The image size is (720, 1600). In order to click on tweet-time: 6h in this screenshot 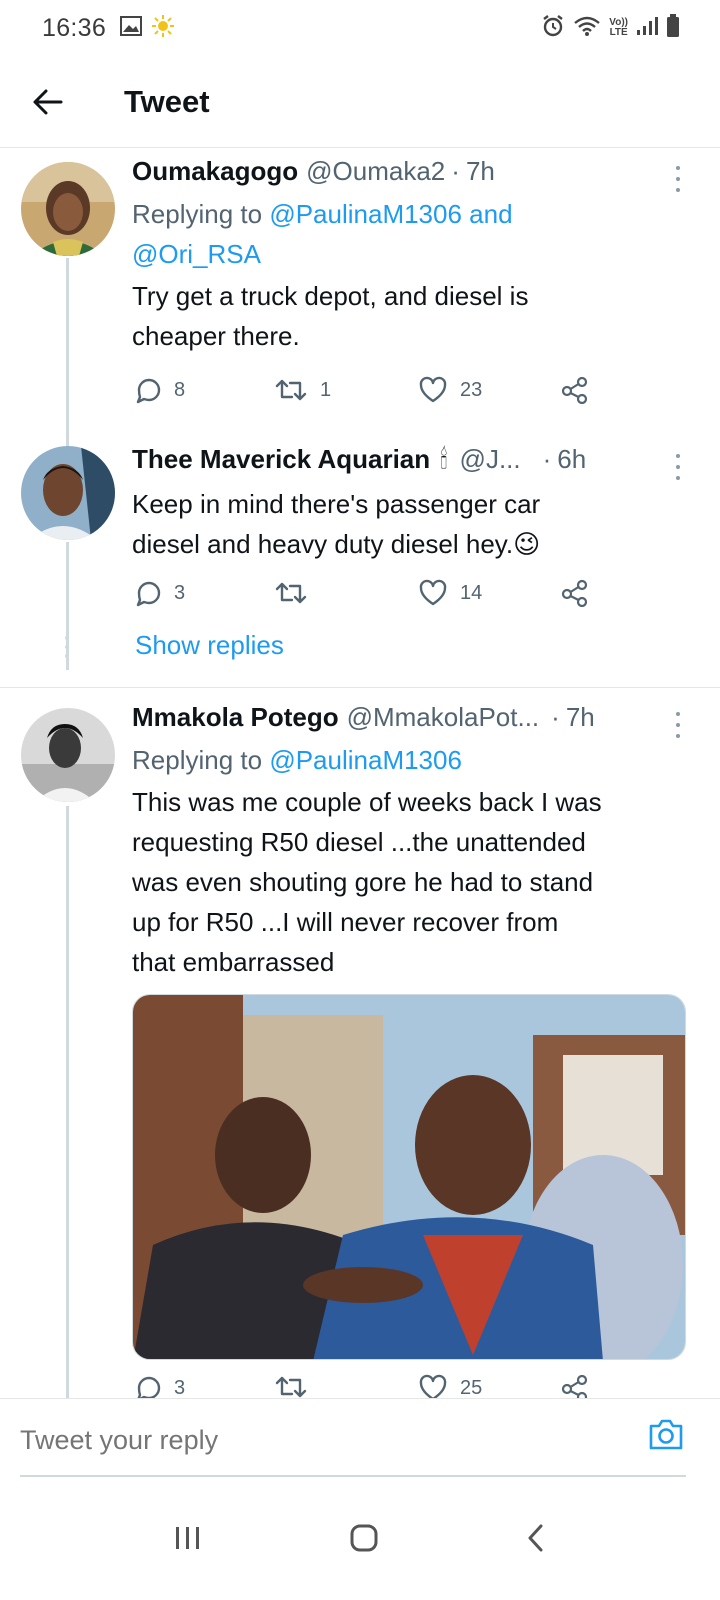, I will do `click(571, 459)`.